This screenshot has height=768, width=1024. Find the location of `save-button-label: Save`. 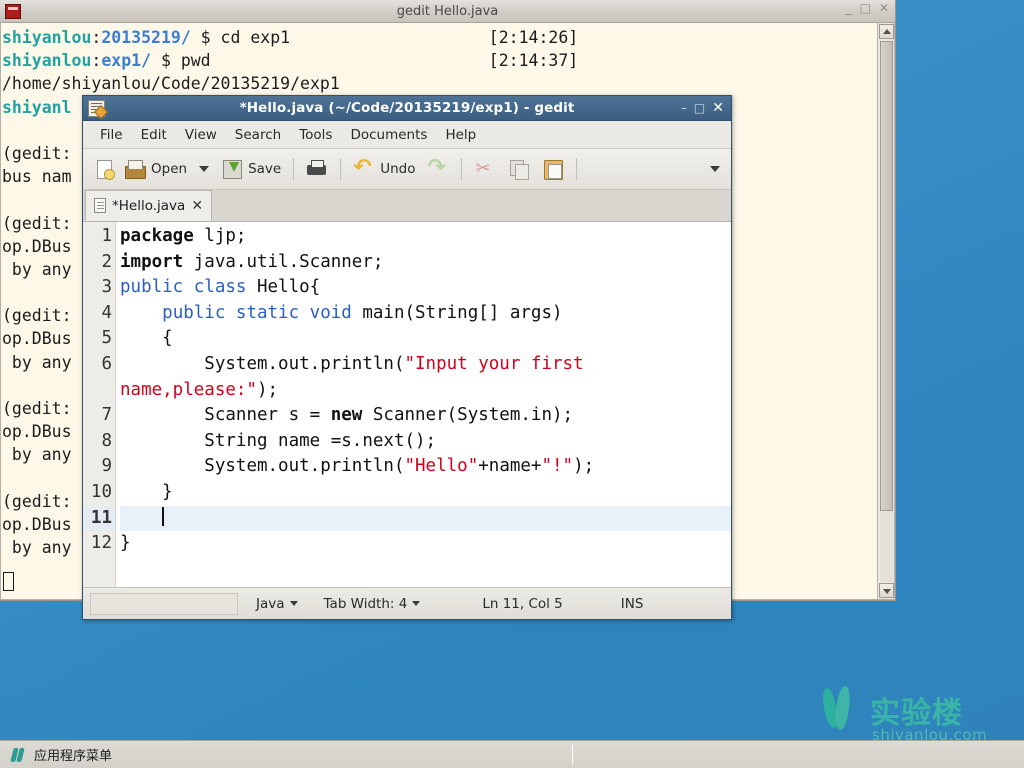

save-button-label: Save is located at coordinates (265, 169).